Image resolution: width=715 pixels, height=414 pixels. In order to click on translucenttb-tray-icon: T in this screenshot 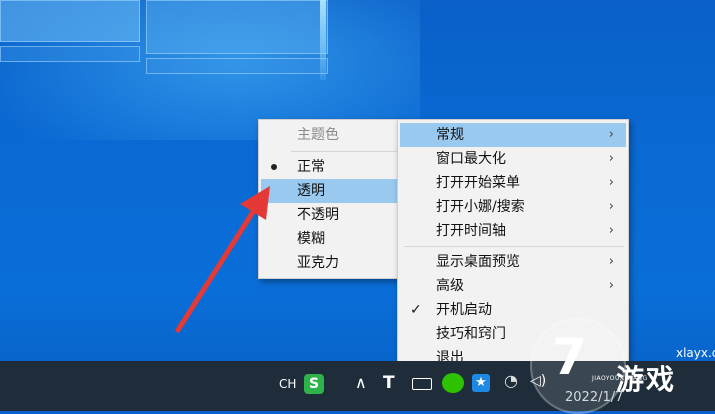, I will do `click(389, 383)`.